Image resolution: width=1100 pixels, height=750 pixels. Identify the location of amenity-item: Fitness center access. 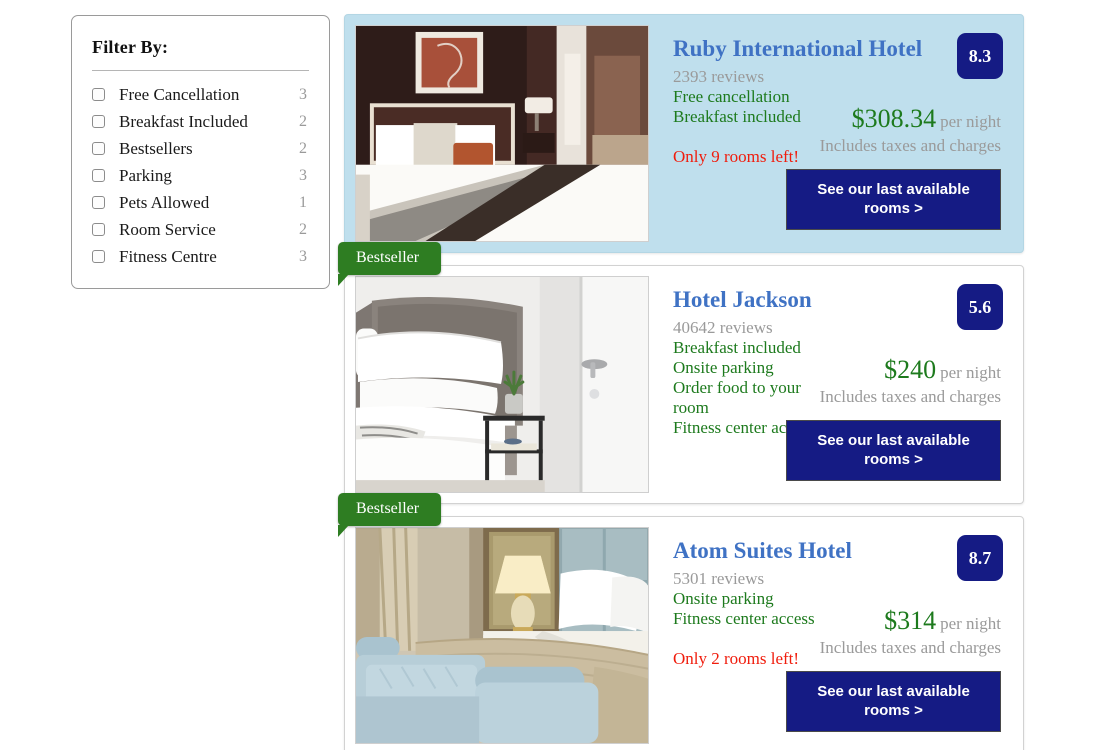
(744, 619).